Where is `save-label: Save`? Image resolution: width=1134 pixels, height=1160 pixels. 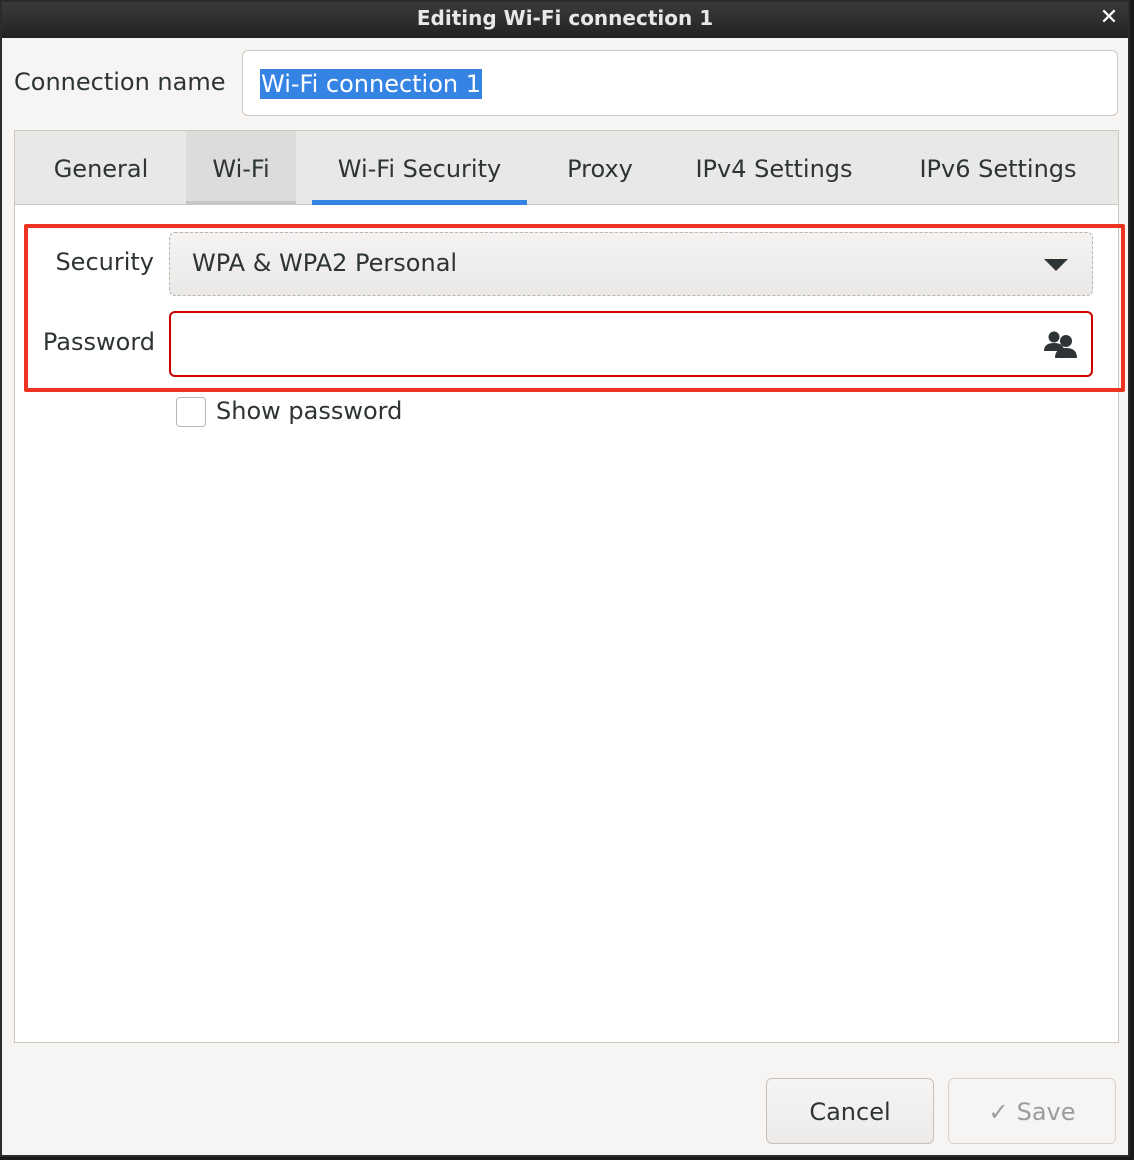
save-label: Save is located at coordinates (1046, 1112).